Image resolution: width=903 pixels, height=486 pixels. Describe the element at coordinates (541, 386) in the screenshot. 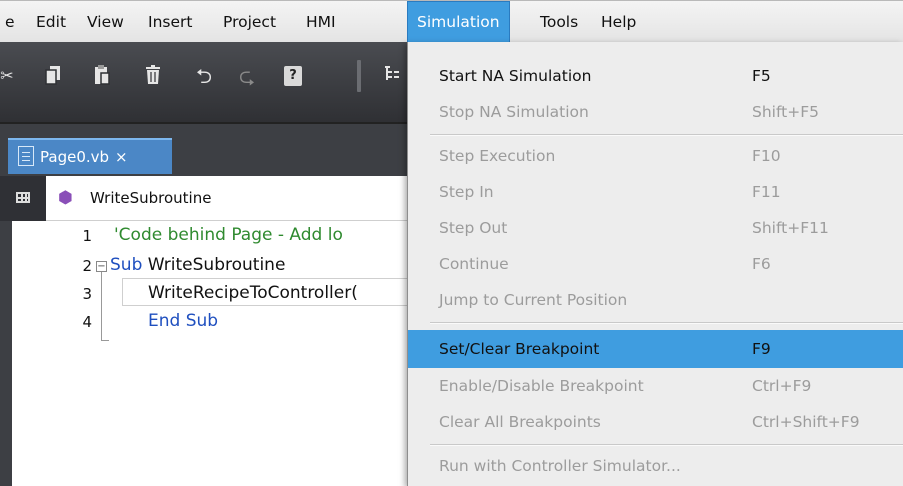

I see `menu-item-label: Enable/Disable Breakpoint` at that location.